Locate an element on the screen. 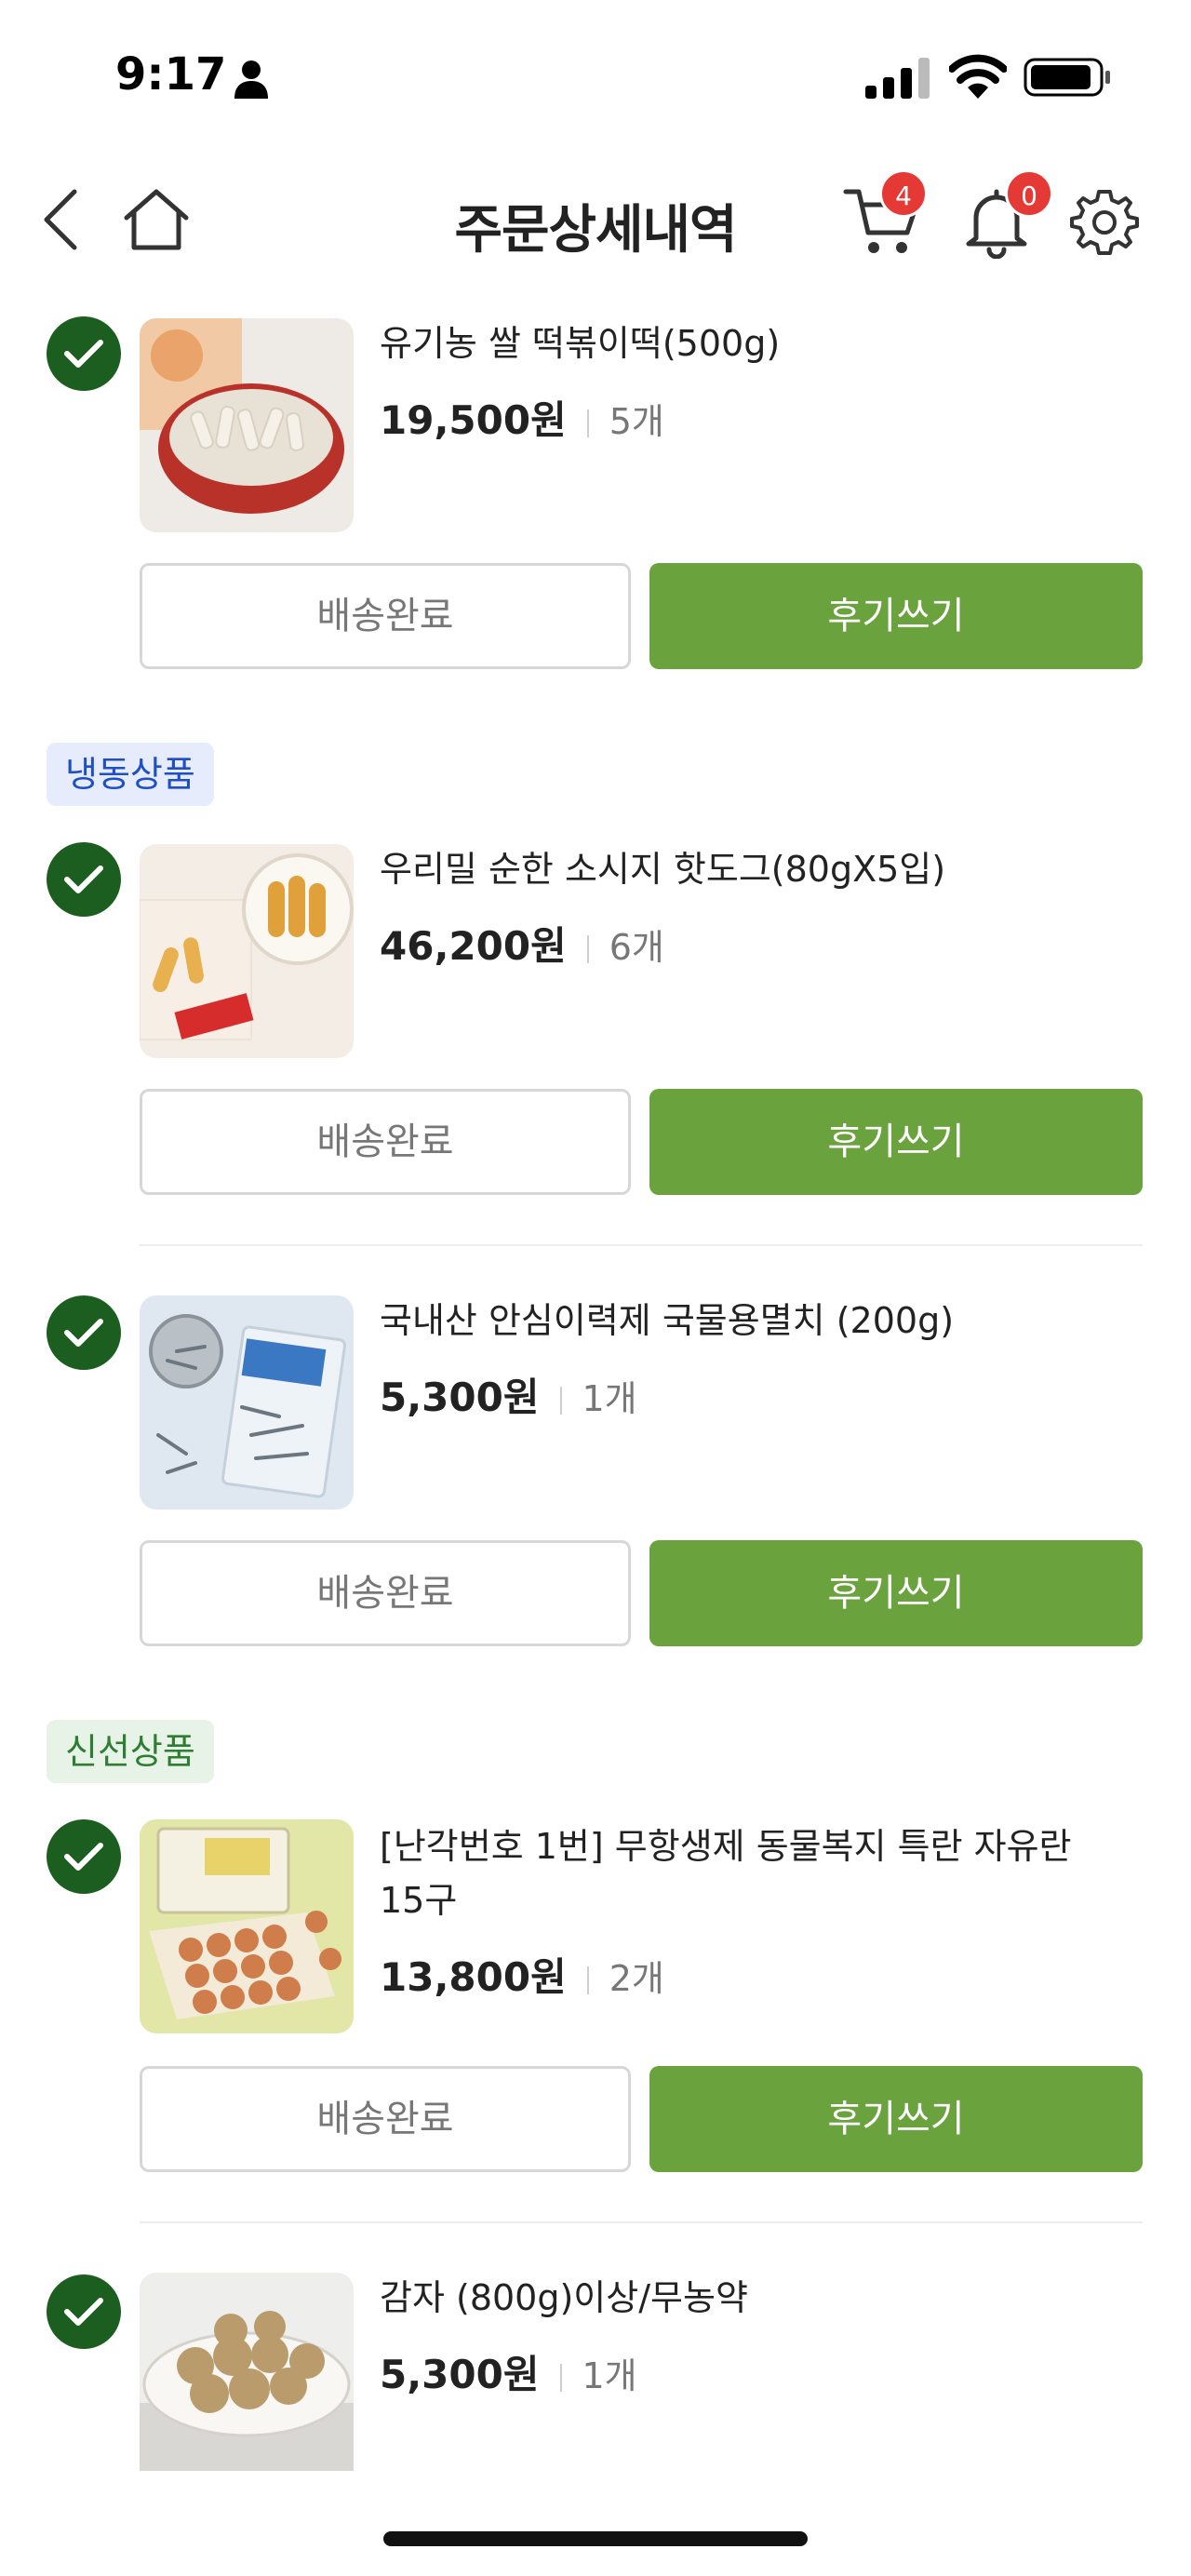 The height and width of the screenshot is (2576, 1191). product-quantity: 6개 is located at coordinates (636, 947).